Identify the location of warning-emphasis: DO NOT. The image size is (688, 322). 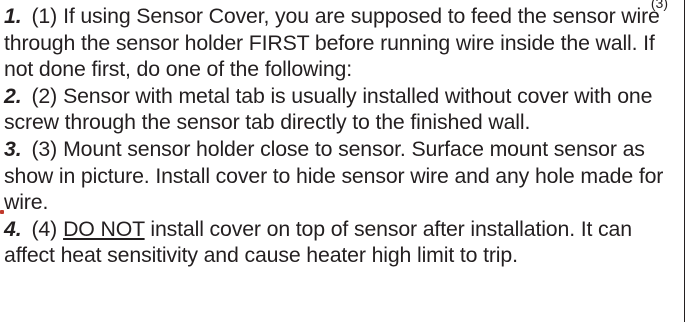
(104, 228).